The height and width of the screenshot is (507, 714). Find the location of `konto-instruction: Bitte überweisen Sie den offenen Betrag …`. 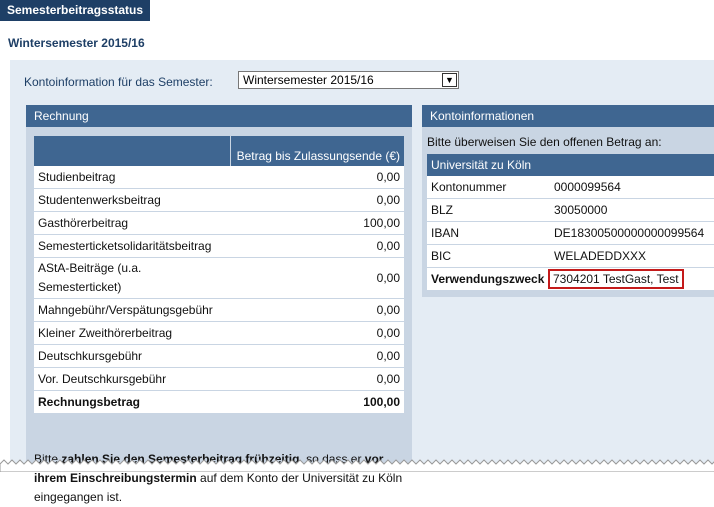

konto-instruction: Bitte überweisen Sie den offenen Betrag … is located at coordinates (544, 142).